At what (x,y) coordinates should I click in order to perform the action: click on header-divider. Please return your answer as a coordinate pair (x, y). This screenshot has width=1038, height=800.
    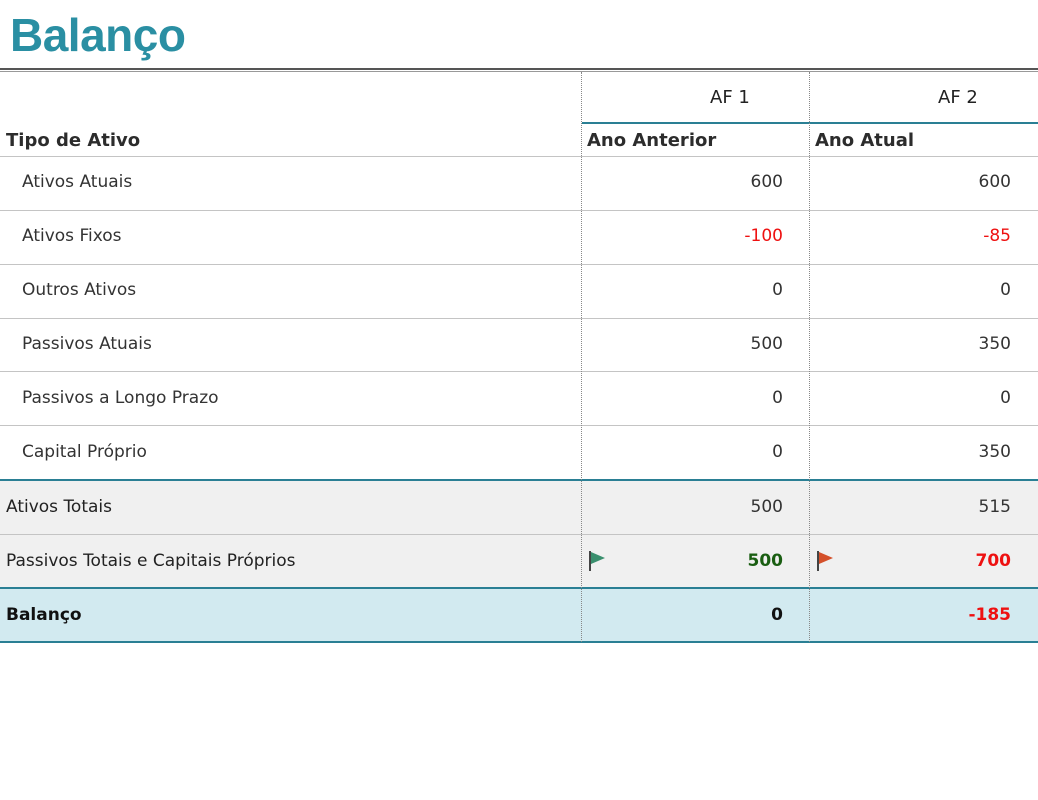
    Looking at the image, I should click on (519, 156).